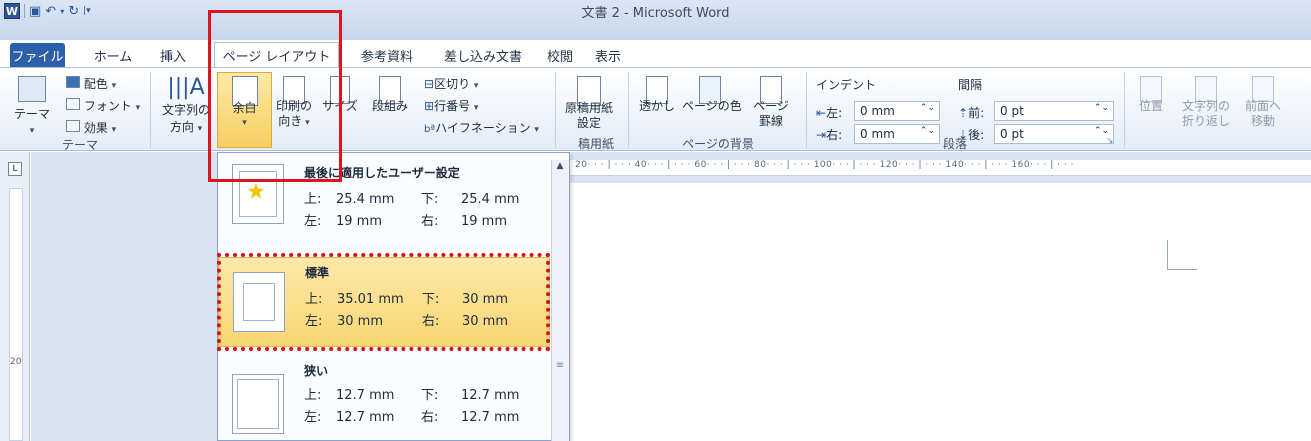 This screenshot has height=441, width=1311. Describe the element at coordinates (95, 84) in the screenshot. I see `colors-label: 配色` at that location.